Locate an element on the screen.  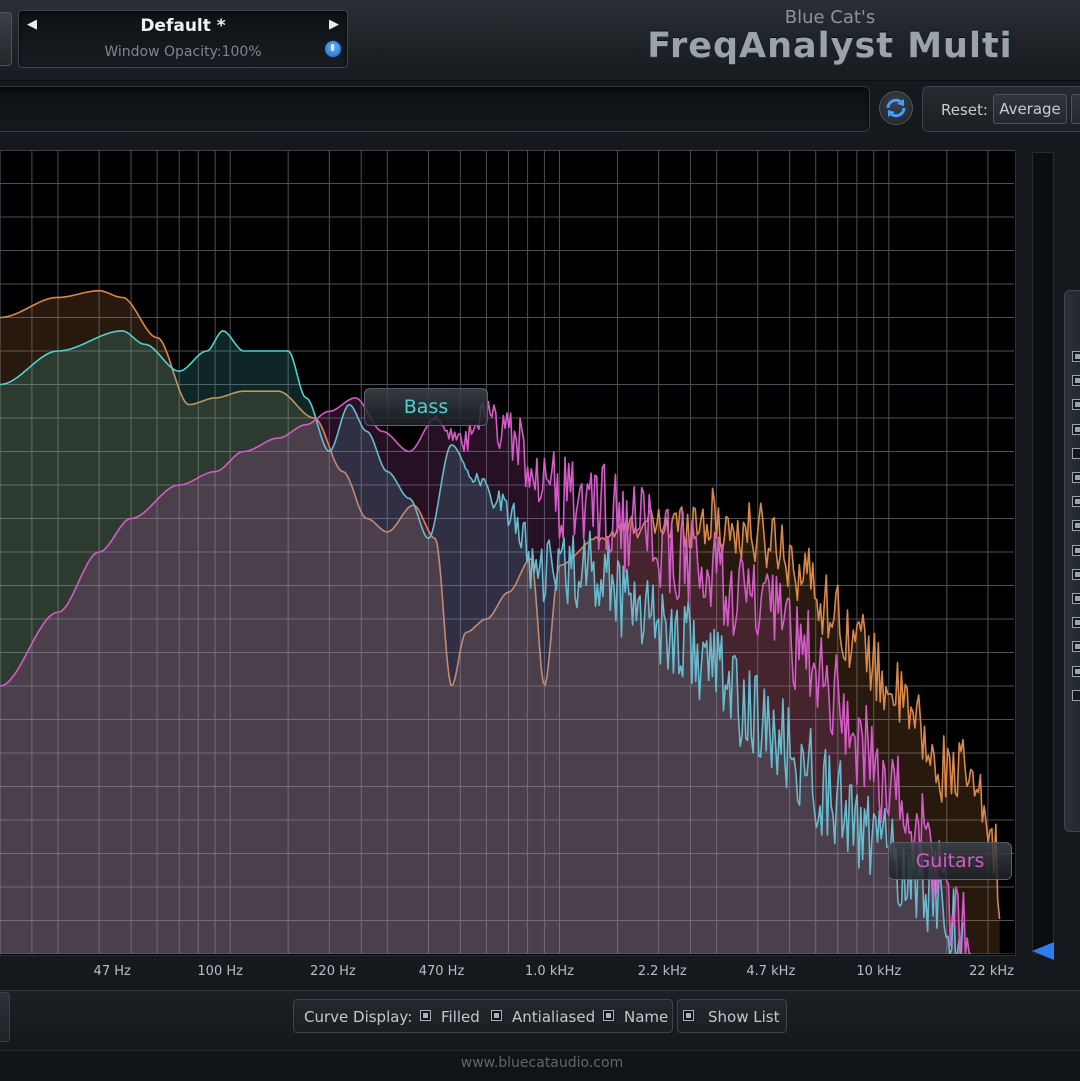
preset-selector: ◀ ▶ Default * Window Opacity:100% is located at coordinates (183, 39).